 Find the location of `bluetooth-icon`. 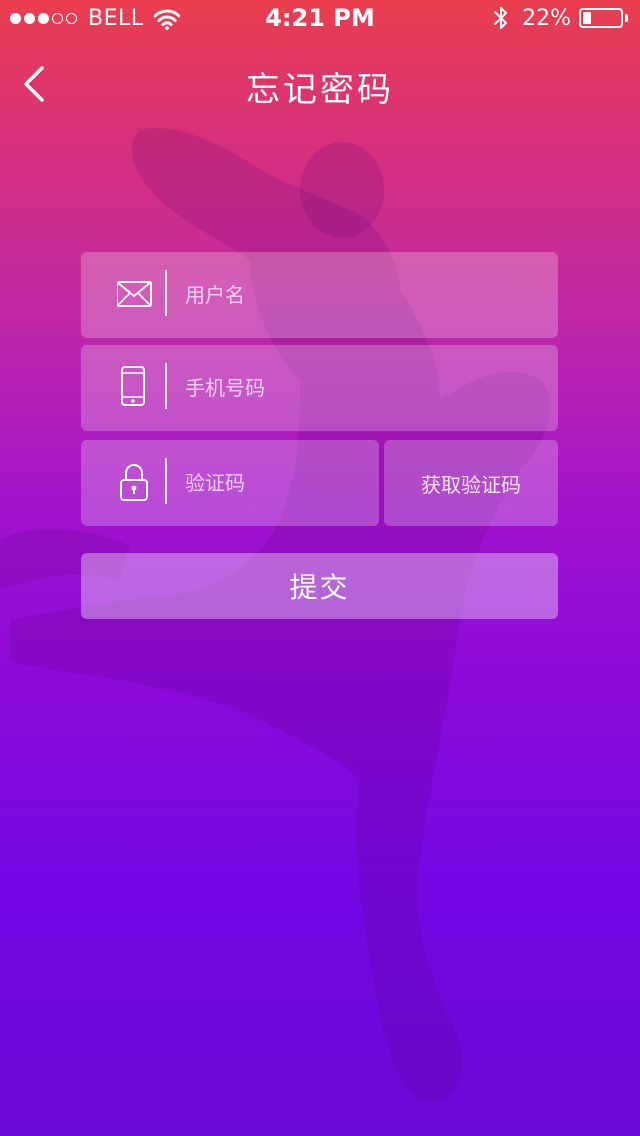

bluetooth-icon is located at coordinates (501, 18).